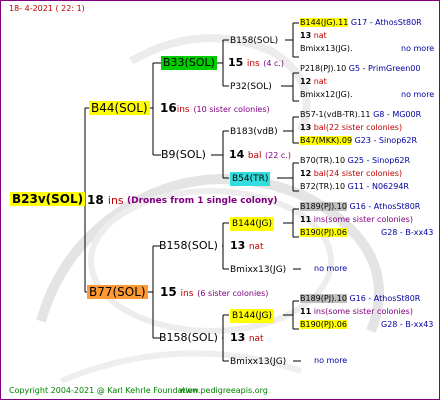 This screenshot has width=440, height=401. Describe the element at coordinates (215, 108) in the screenshot. I see `b44-ins: 16ins (10 sister colonies)` at that location.